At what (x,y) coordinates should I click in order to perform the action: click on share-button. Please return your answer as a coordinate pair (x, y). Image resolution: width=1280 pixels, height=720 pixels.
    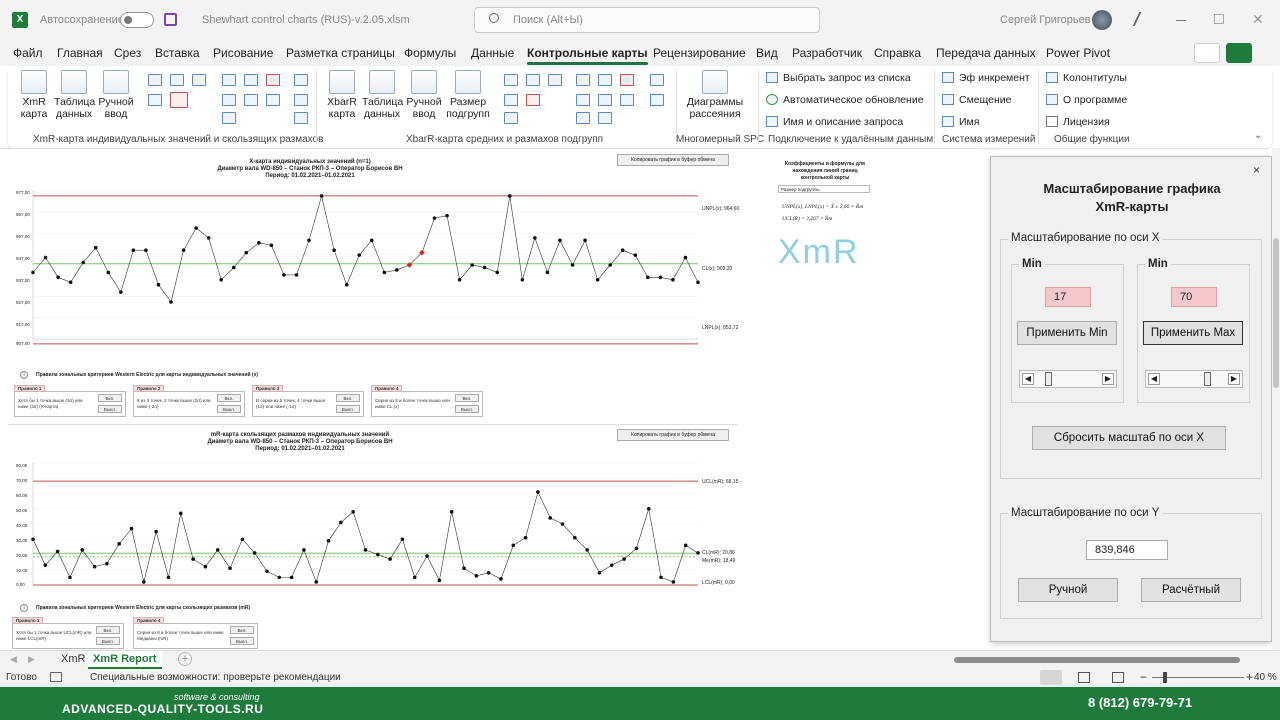
    Looking at the image, I should click on (1239, 53).